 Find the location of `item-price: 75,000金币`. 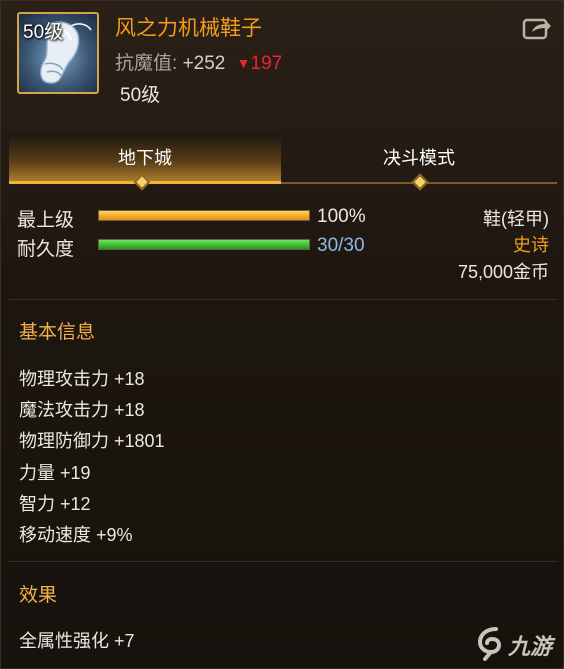

item-price: 75,000金币 is located at coordinates (503, 272).